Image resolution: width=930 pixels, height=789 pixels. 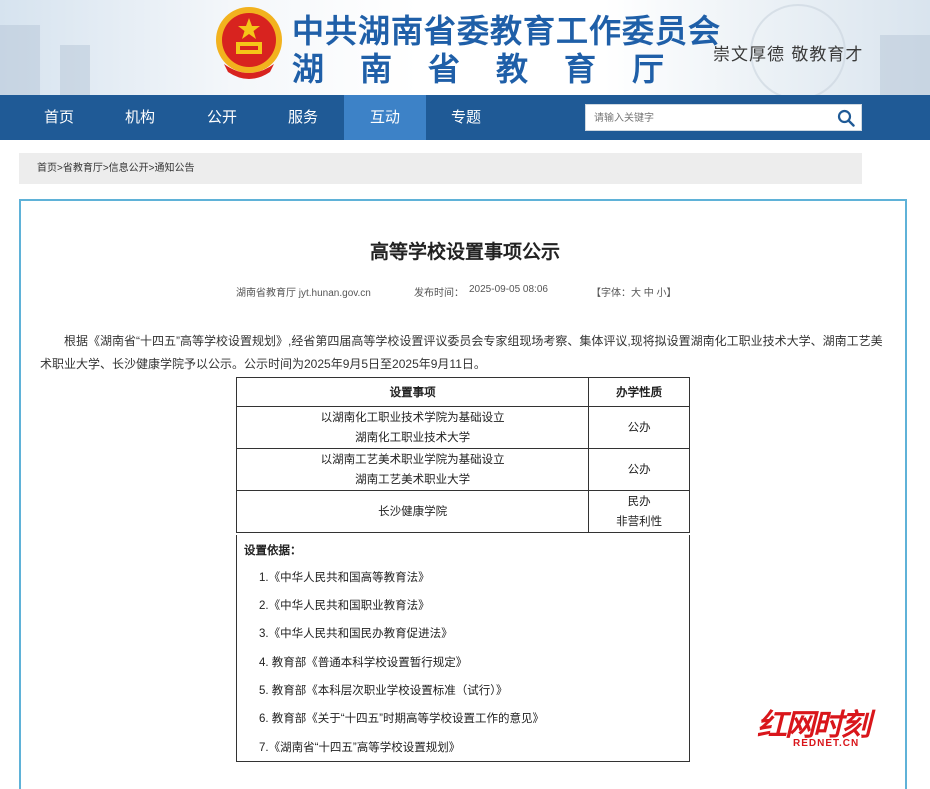 What do you see at coordinates (464, 252) in the screenshot?
I see `article-title: 高等学校设置事项公示` at bounding box center [464, 252].